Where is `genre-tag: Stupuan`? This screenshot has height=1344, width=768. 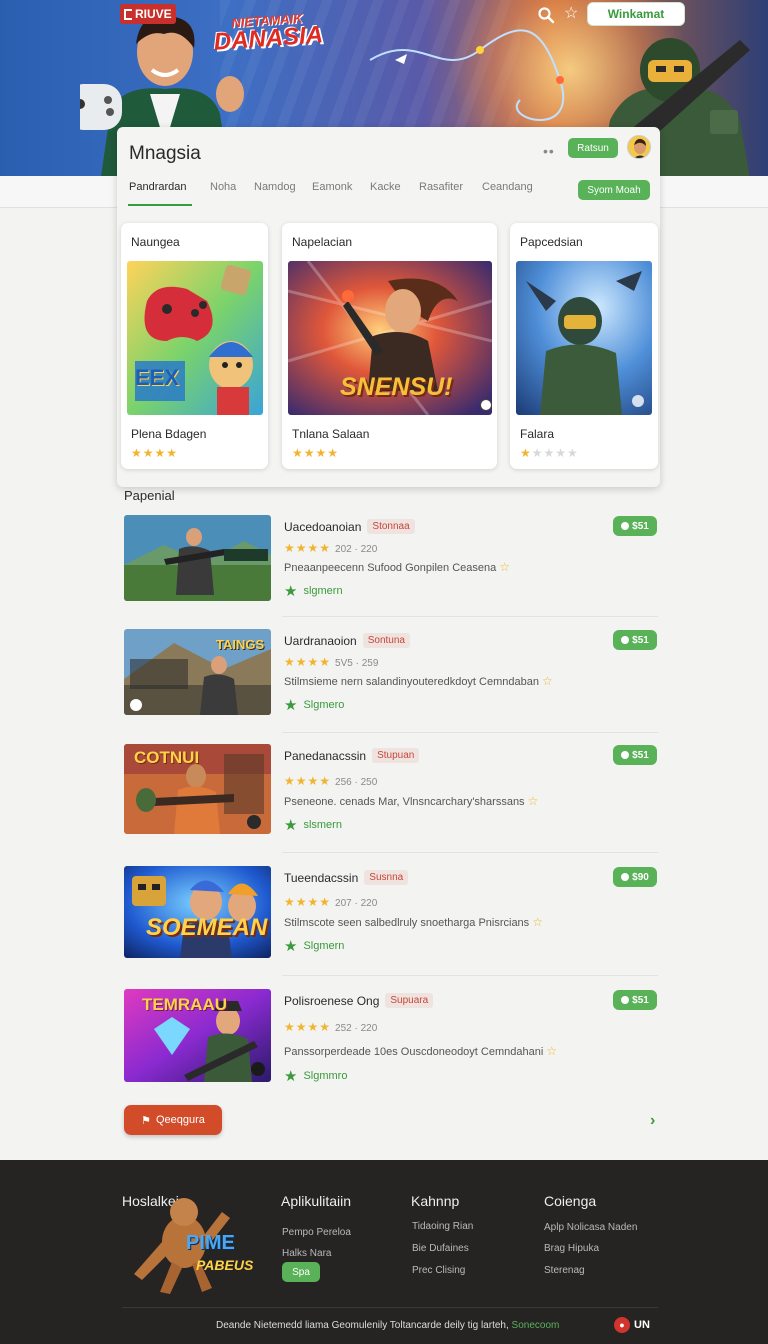
genre-tag: Stupuan is located at coordinates (396, 755).